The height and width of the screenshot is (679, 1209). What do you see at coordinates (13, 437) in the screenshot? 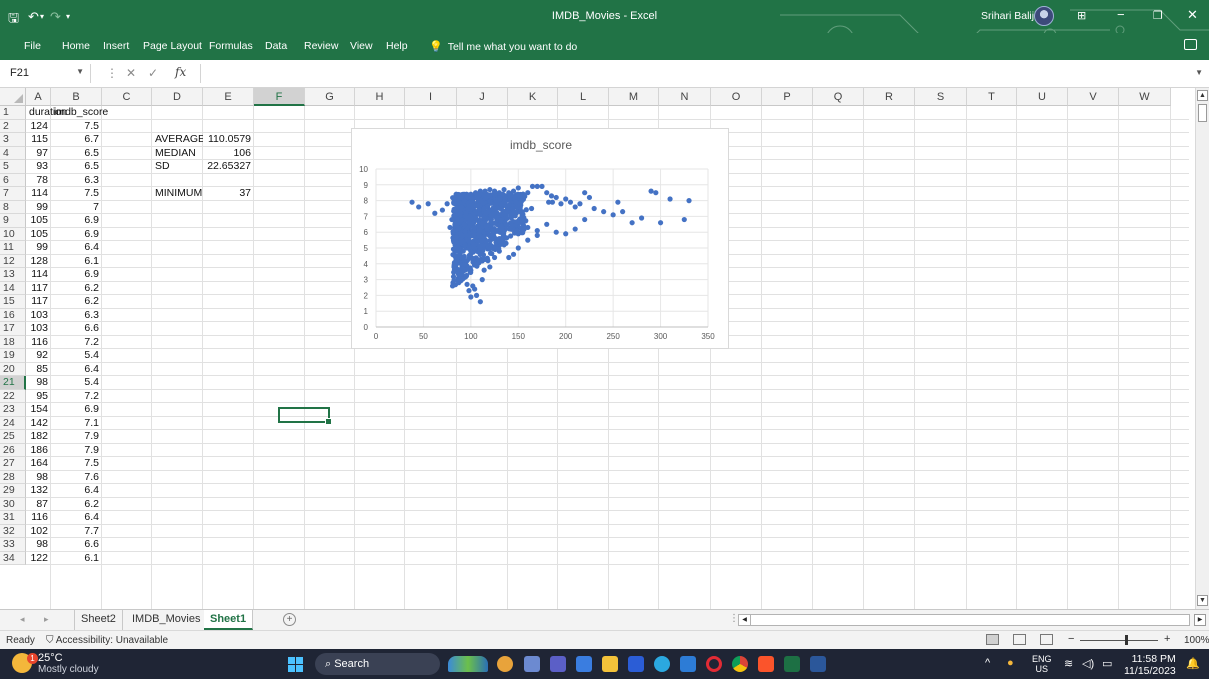
I see `row-header: 25` at bounding box center [13, 437].